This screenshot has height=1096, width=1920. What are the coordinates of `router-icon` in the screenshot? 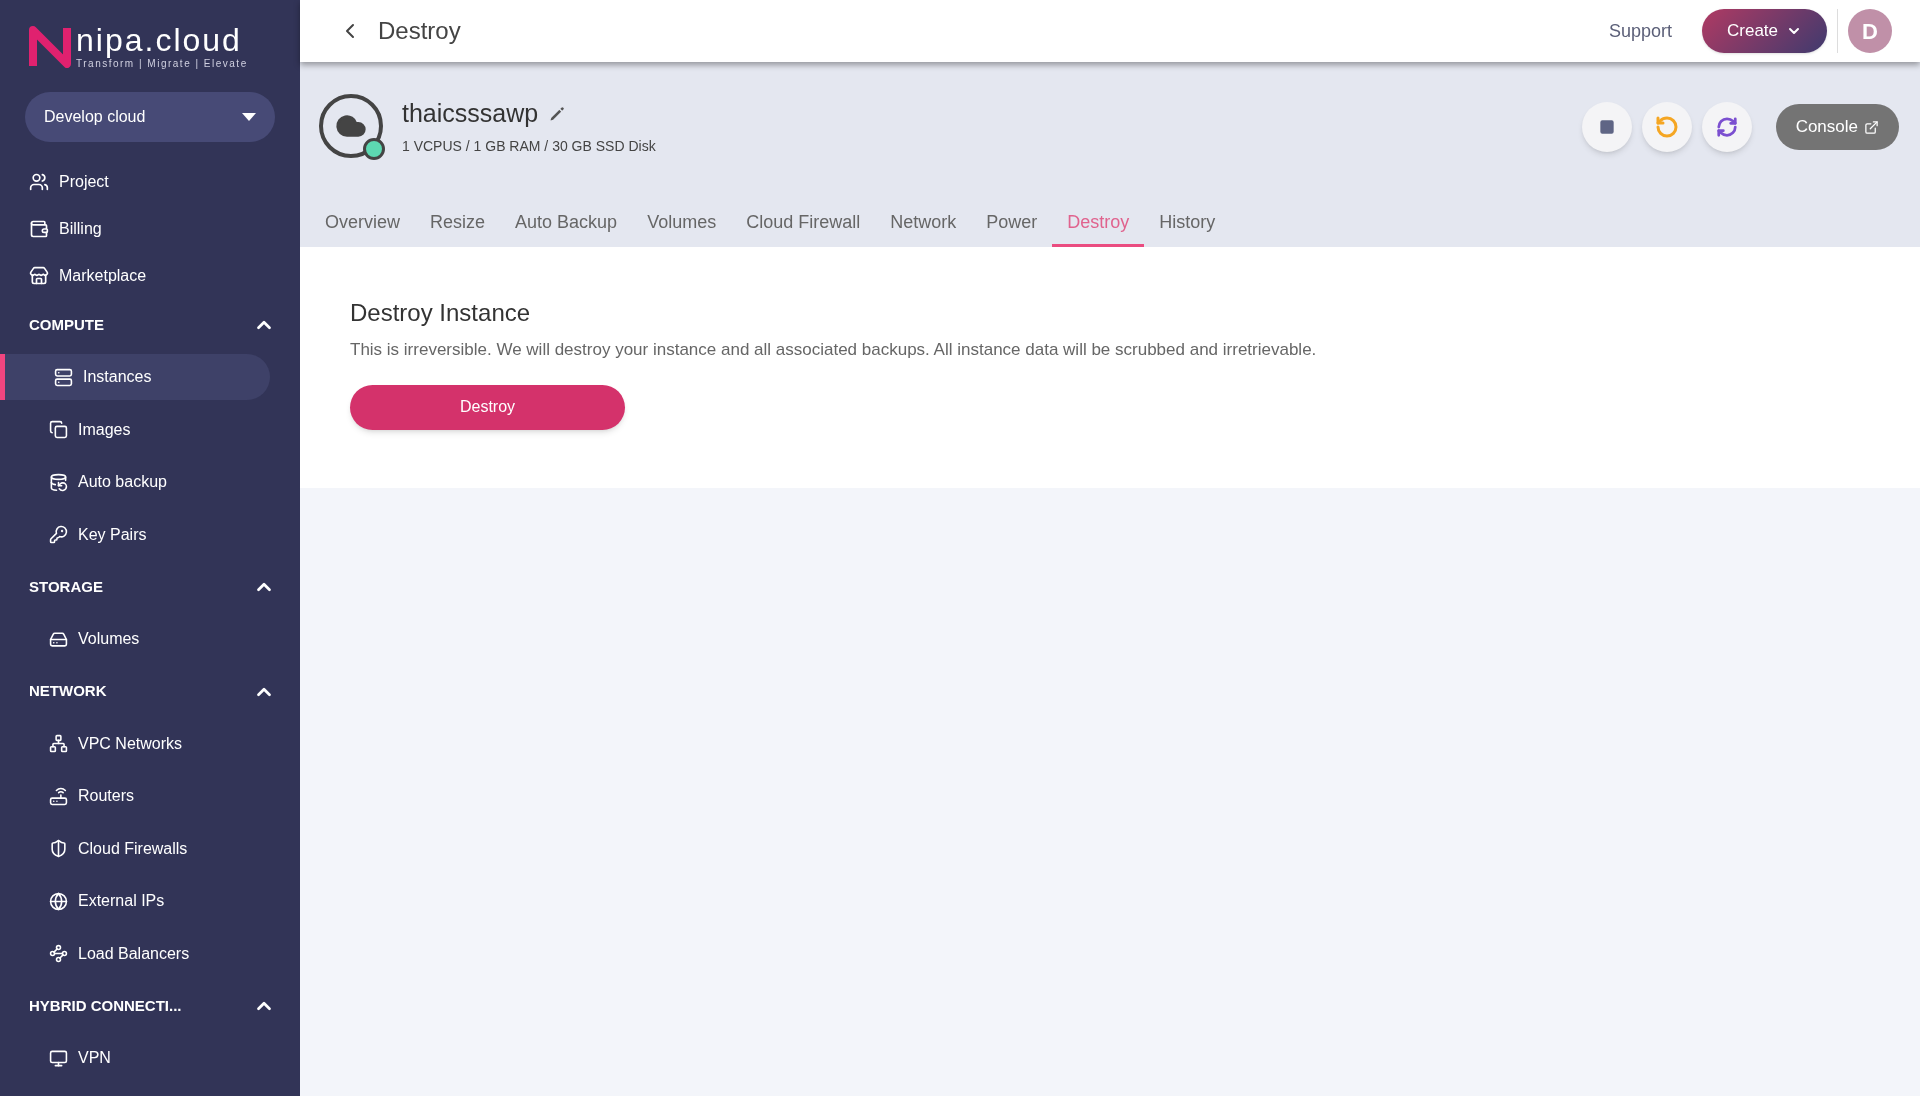 It's located at (58, 796).